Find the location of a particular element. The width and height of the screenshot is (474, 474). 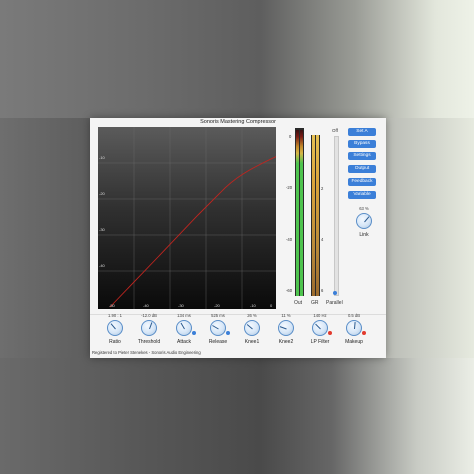

out-meter-right is located at coordinates (301, 213).